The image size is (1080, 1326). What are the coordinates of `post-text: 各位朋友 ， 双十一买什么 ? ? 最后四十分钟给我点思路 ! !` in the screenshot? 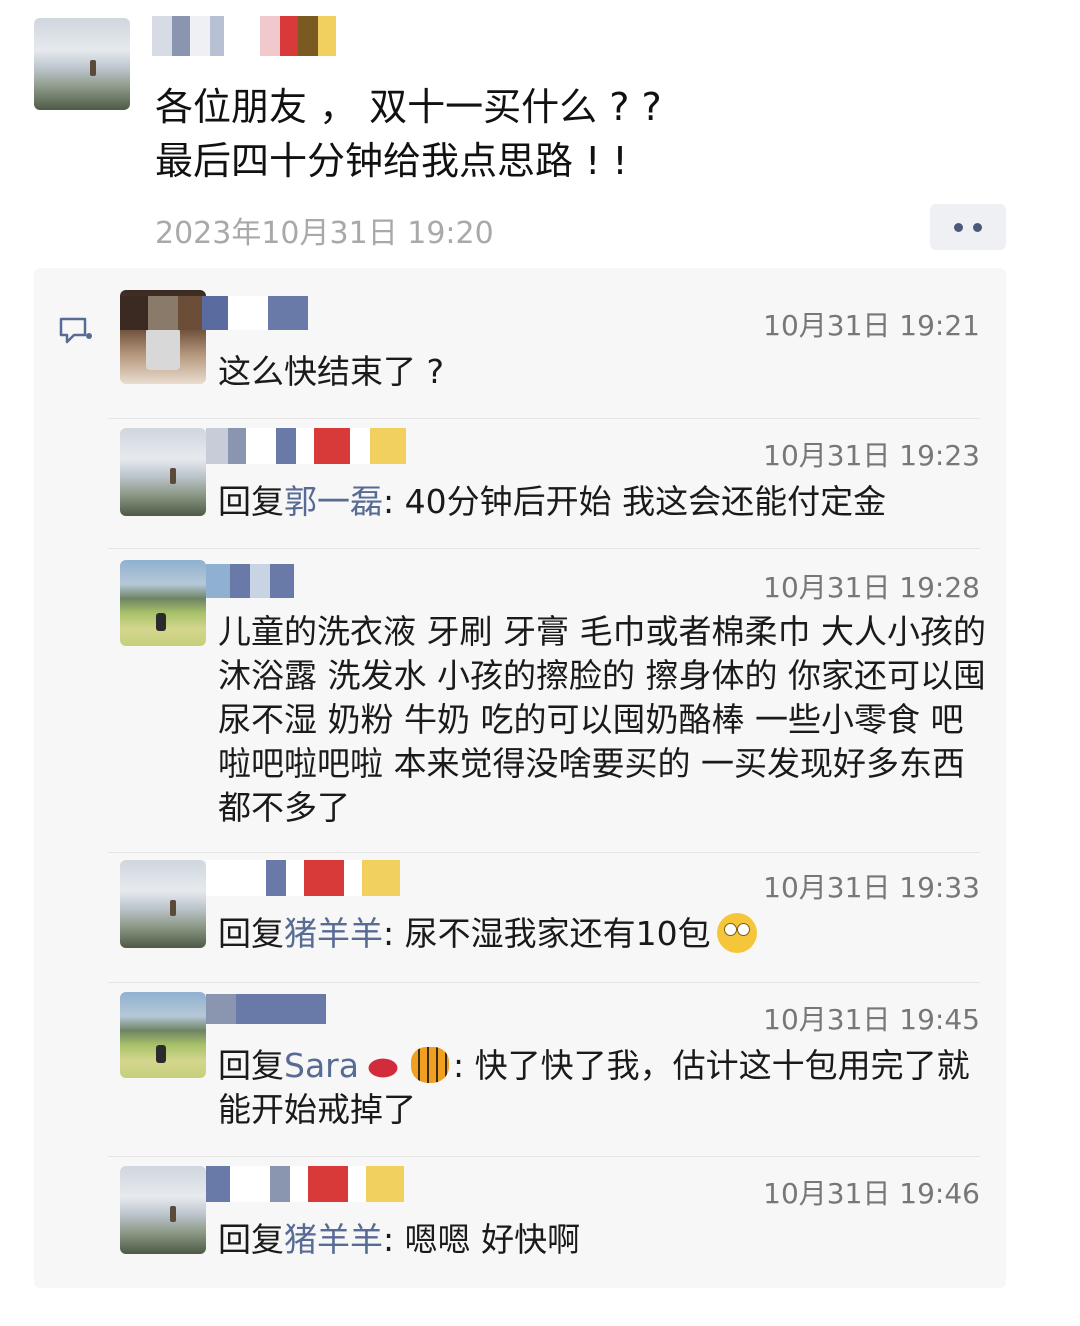 It's located at (408, 134).